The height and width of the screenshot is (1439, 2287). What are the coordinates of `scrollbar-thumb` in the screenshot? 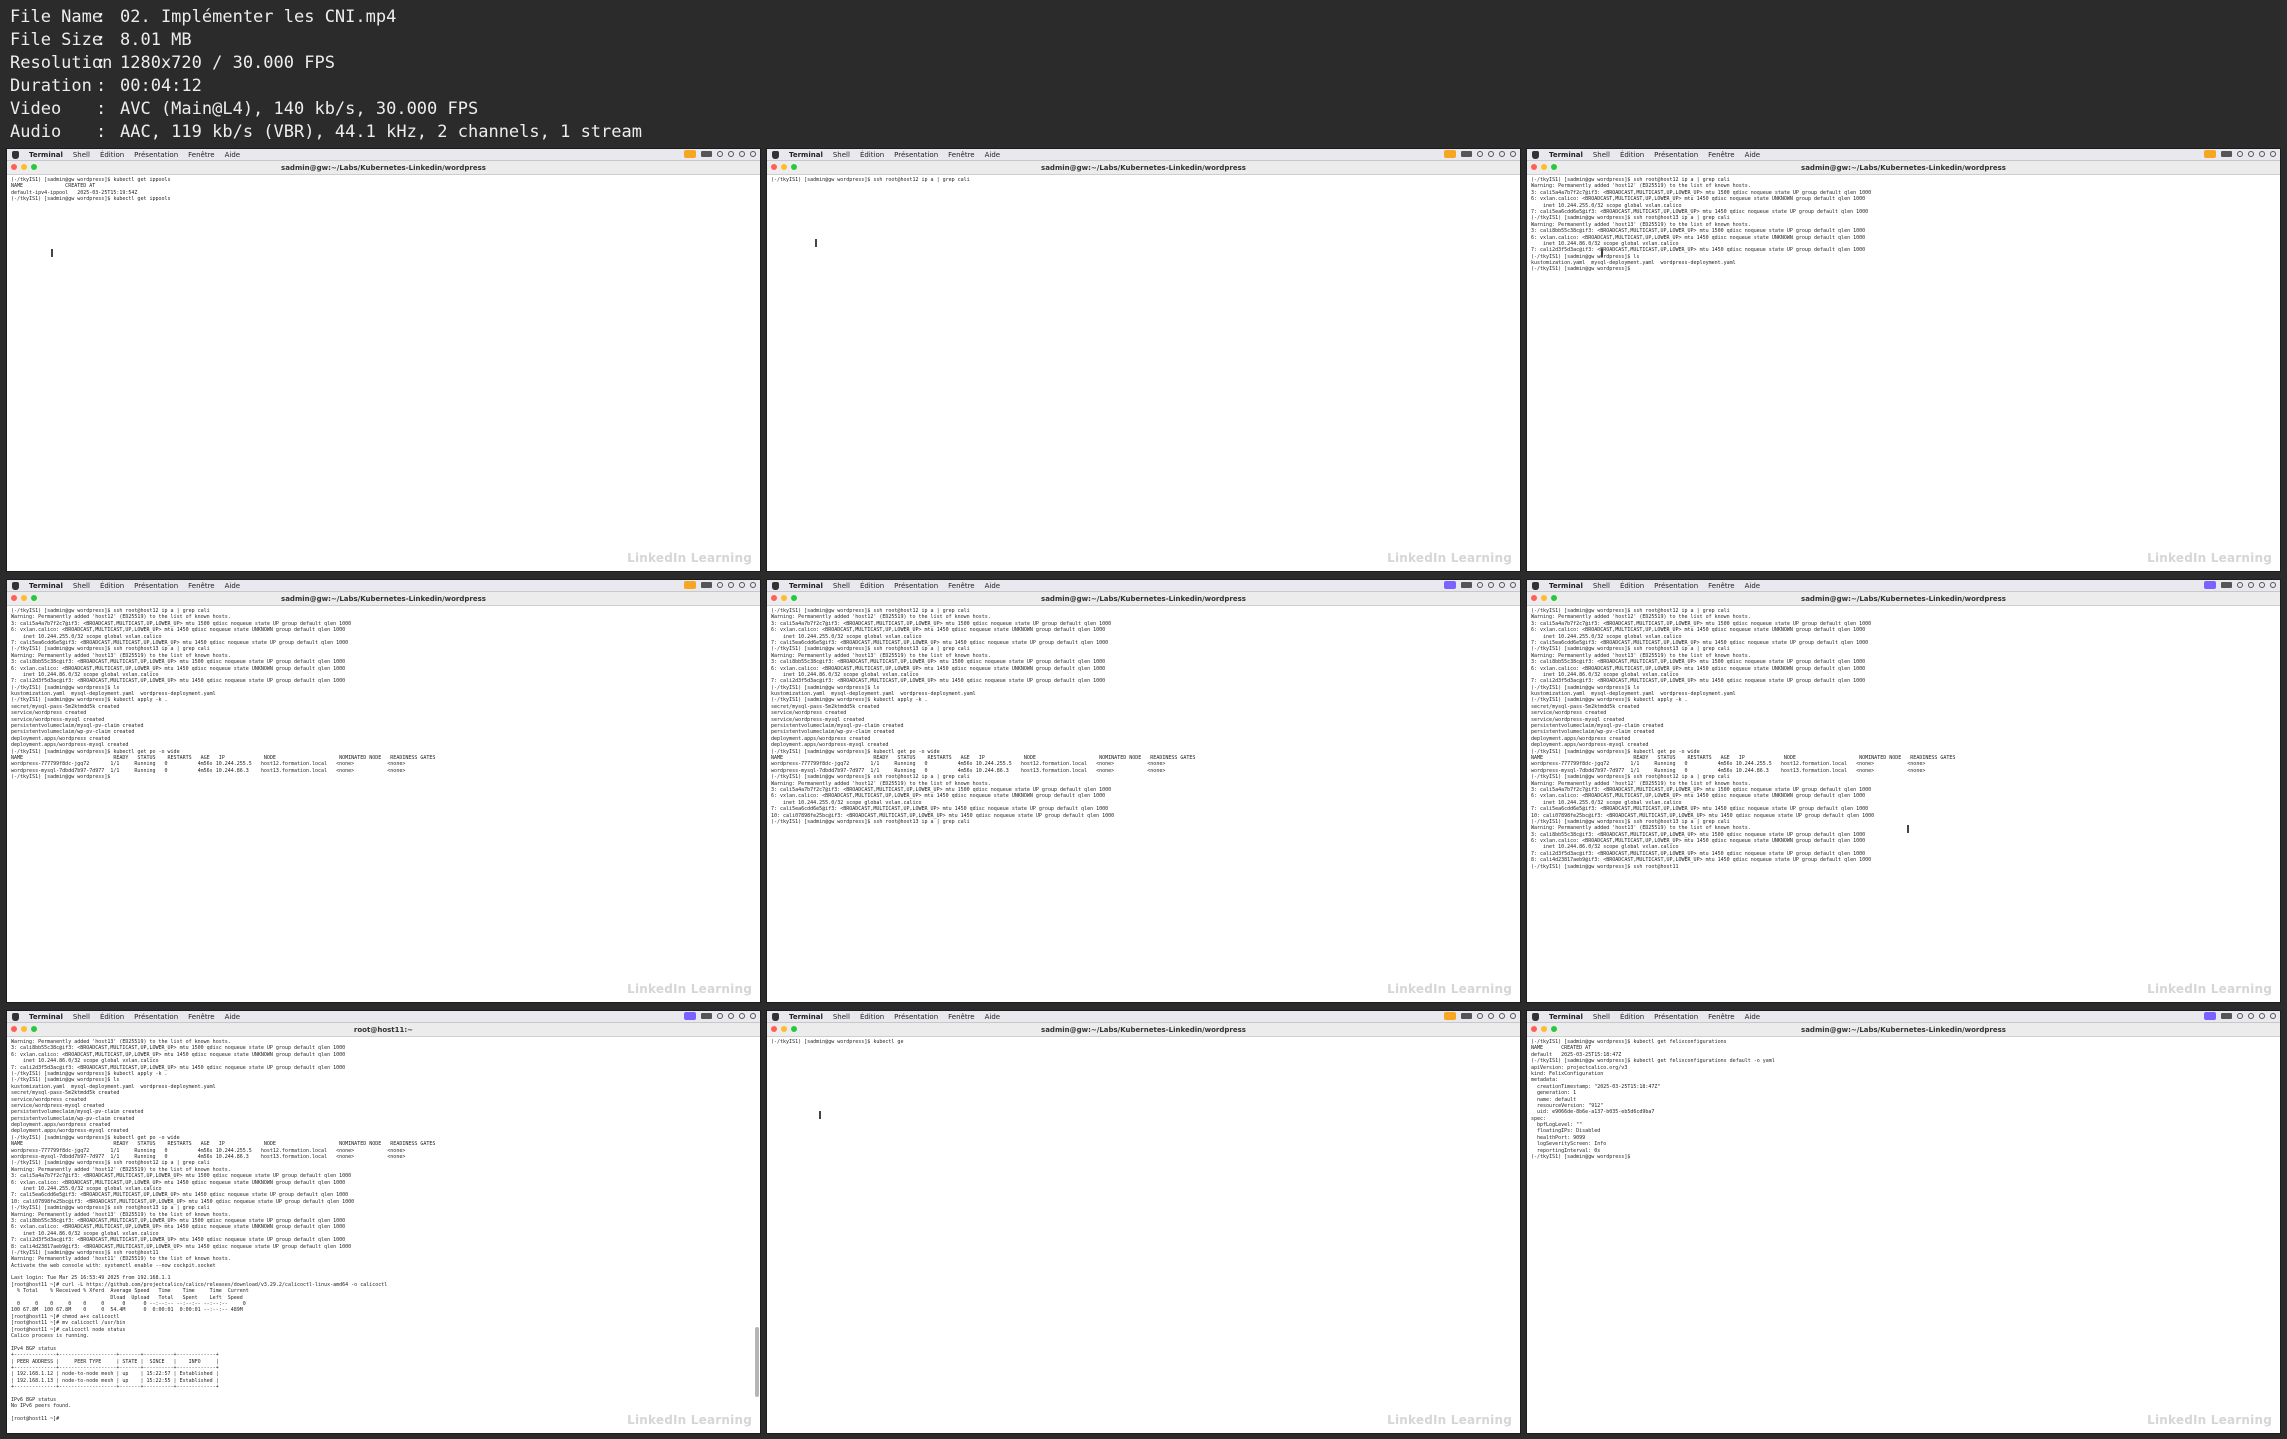 It's located at (757, 1362).